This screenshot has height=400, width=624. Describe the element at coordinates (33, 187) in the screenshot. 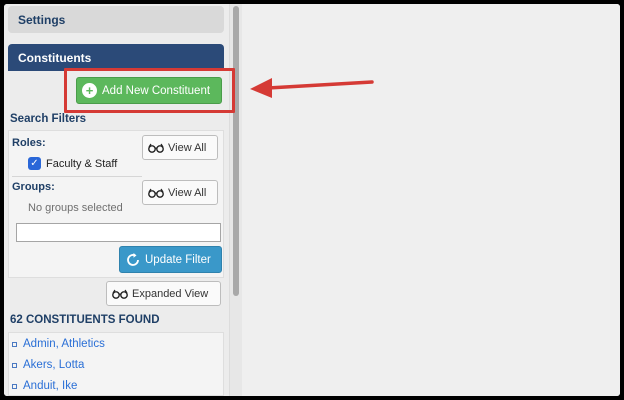

I see `groups-label: Groups:` at that location.